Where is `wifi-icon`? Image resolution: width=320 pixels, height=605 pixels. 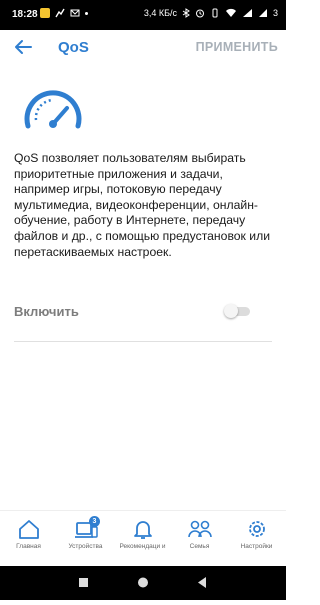 wifi-icon is located at coordinates (230, 12).